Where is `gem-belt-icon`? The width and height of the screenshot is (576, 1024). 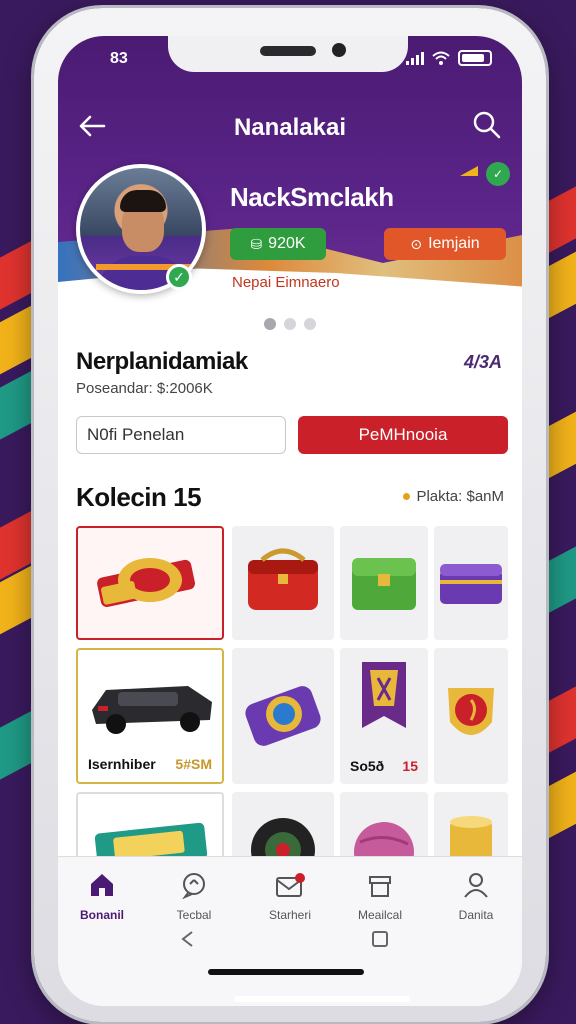 gem-belt-icon is located at coordinates (283, 716).